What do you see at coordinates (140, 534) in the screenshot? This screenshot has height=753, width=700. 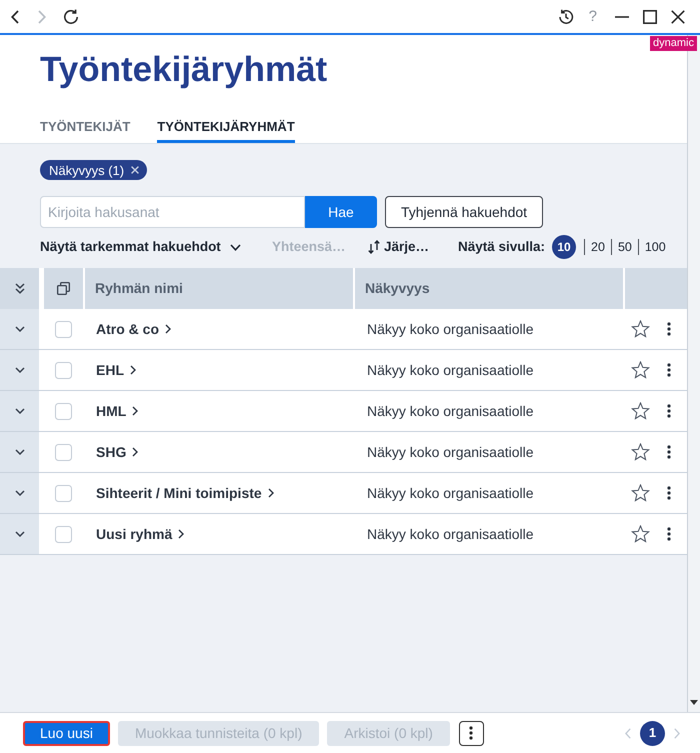 I see `group-name-link: Uusi ryhmä` at bounding box center [140, 534].